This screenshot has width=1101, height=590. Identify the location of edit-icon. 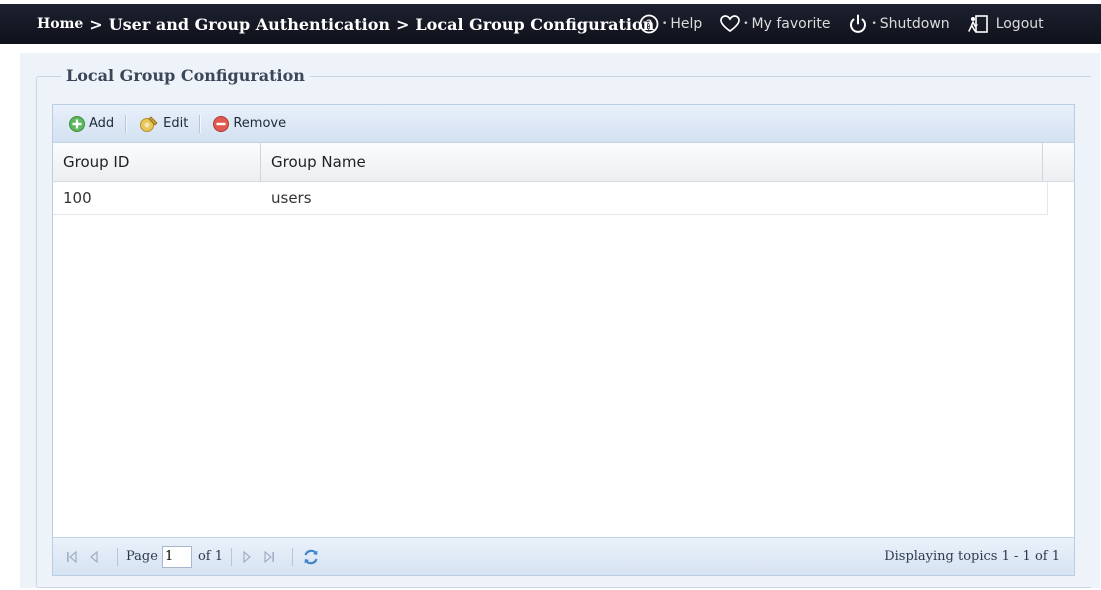
(149, 123).